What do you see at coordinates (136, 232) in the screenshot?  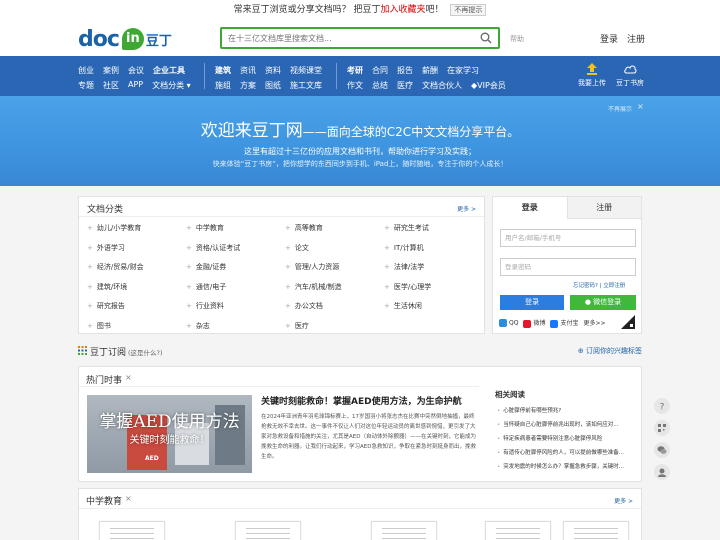 I see `category-item: 幼儿/小学教育` at bounding box center [136, 232].